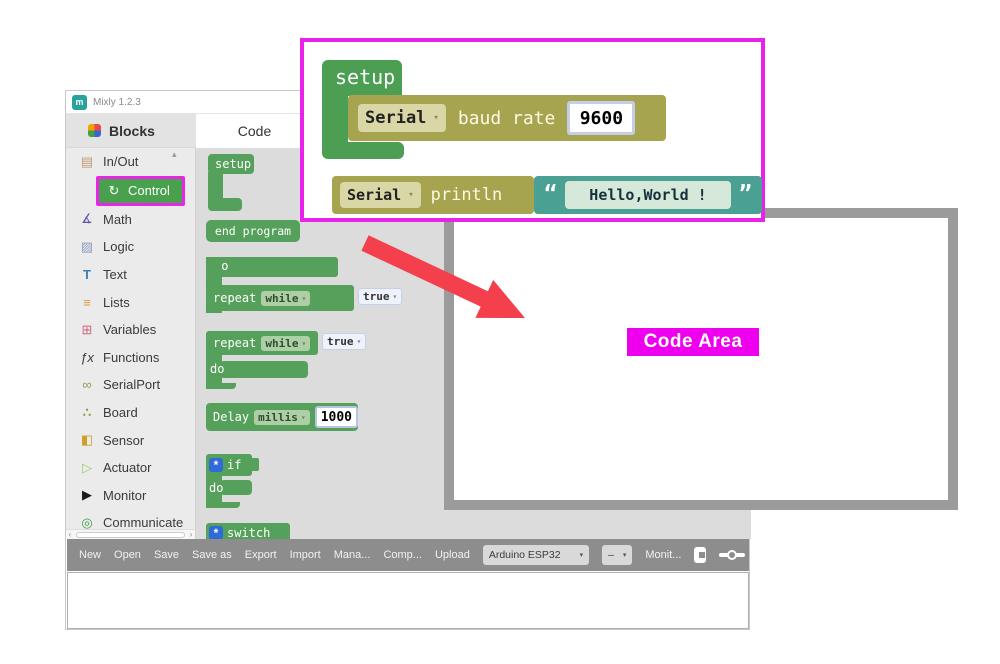  I want to click on sidebar-item-variables: ⊞ Variables, so click(130, 330).